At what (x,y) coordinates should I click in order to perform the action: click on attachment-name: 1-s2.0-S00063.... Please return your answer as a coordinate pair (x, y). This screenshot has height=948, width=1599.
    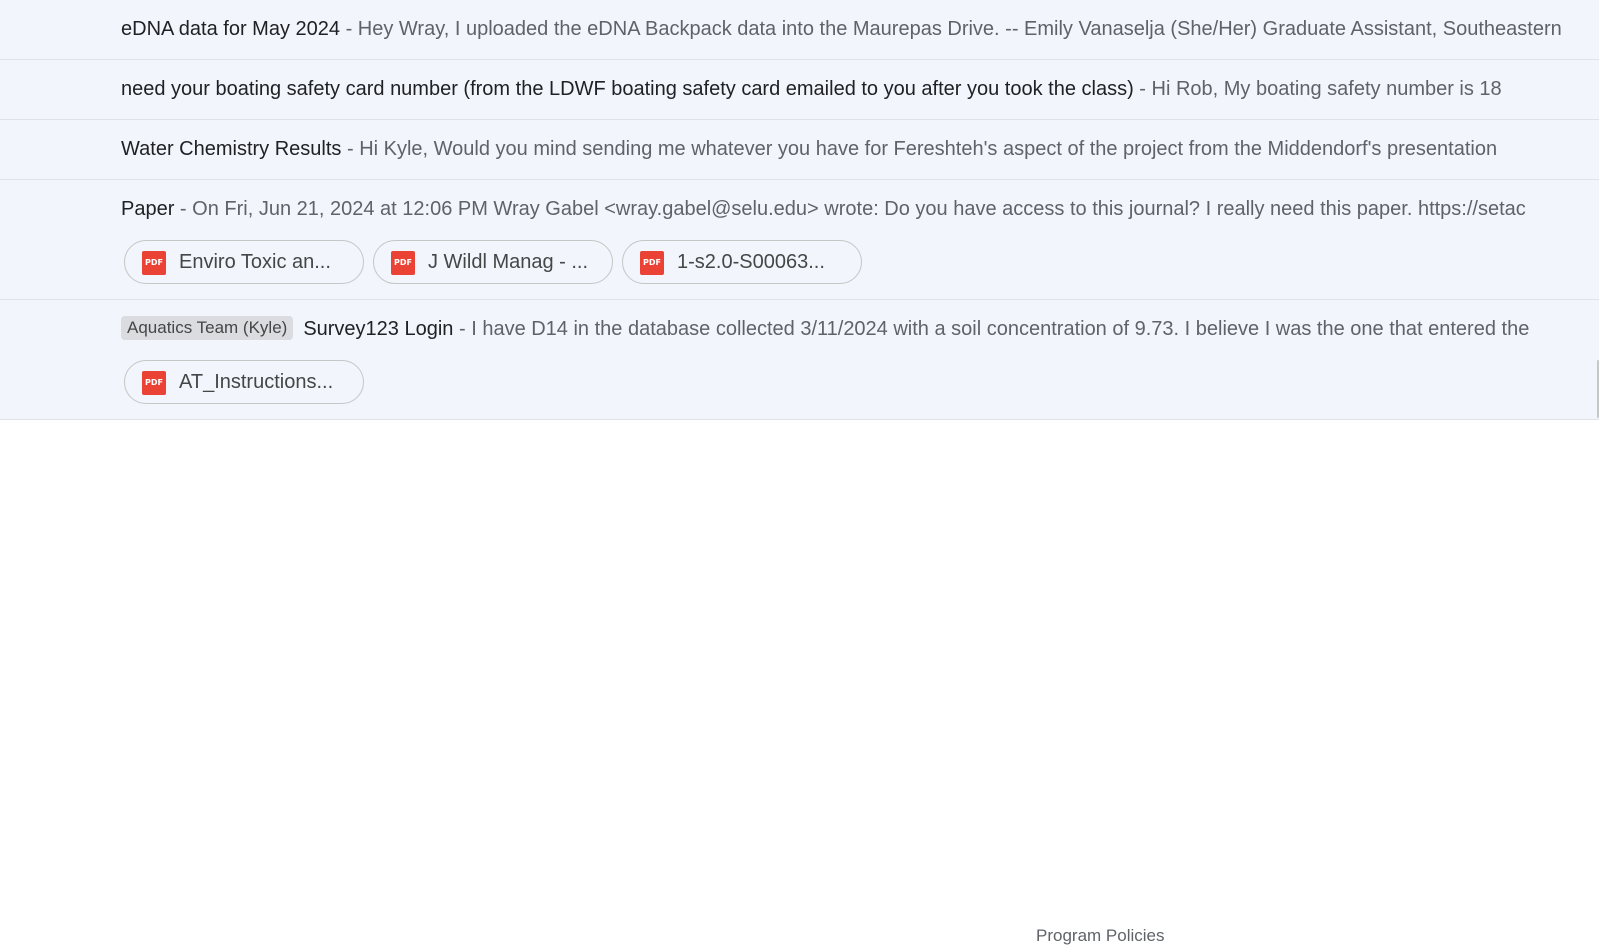
    Looking at the image, I should click on (751, 262).